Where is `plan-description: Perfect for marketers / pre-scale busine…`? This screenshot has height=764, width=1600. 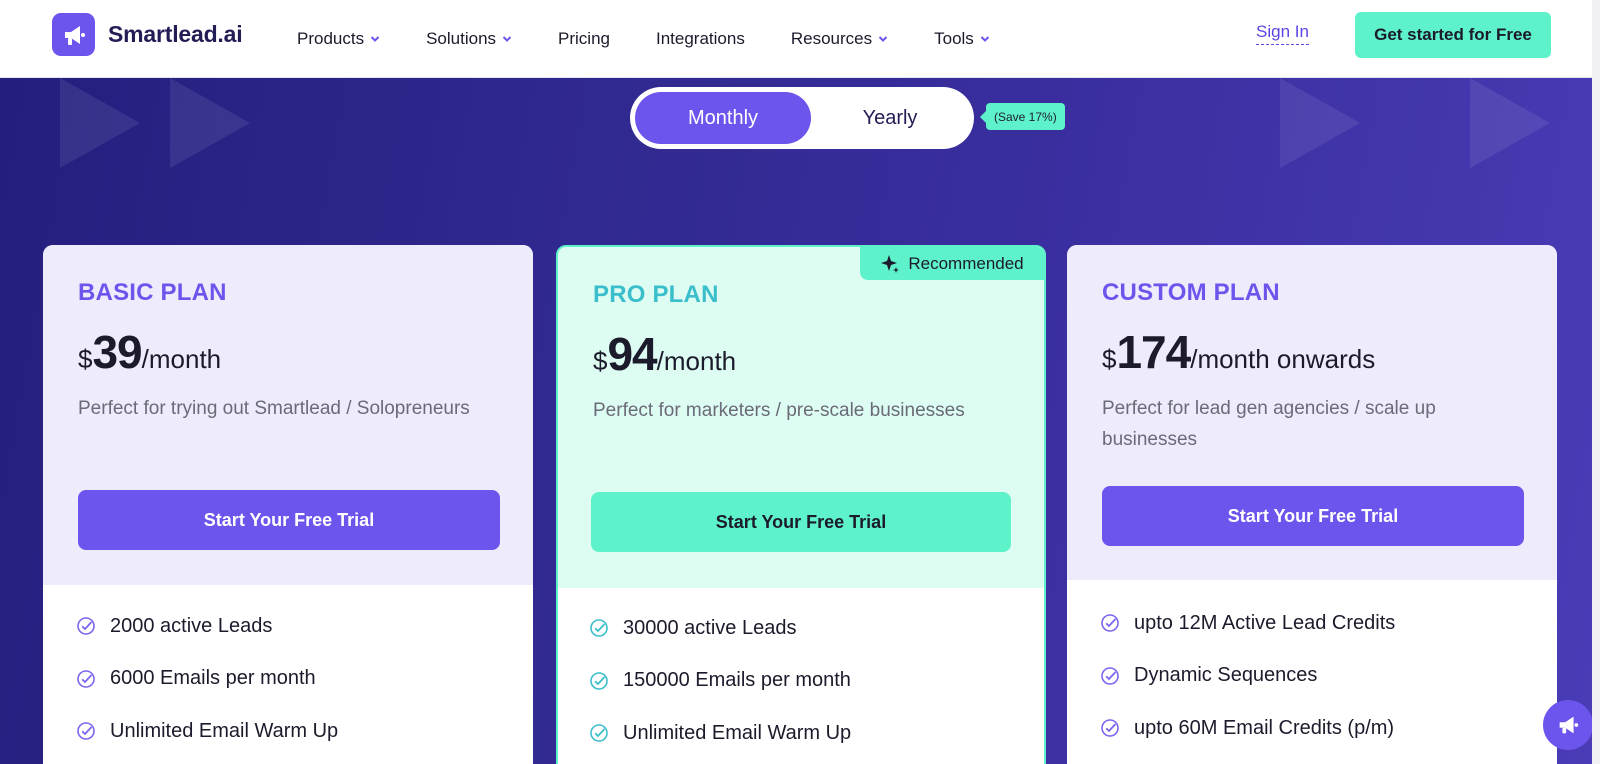
plan-description: Perfect for marketers / pre-scale busine… is located at coordinates (779, 410).